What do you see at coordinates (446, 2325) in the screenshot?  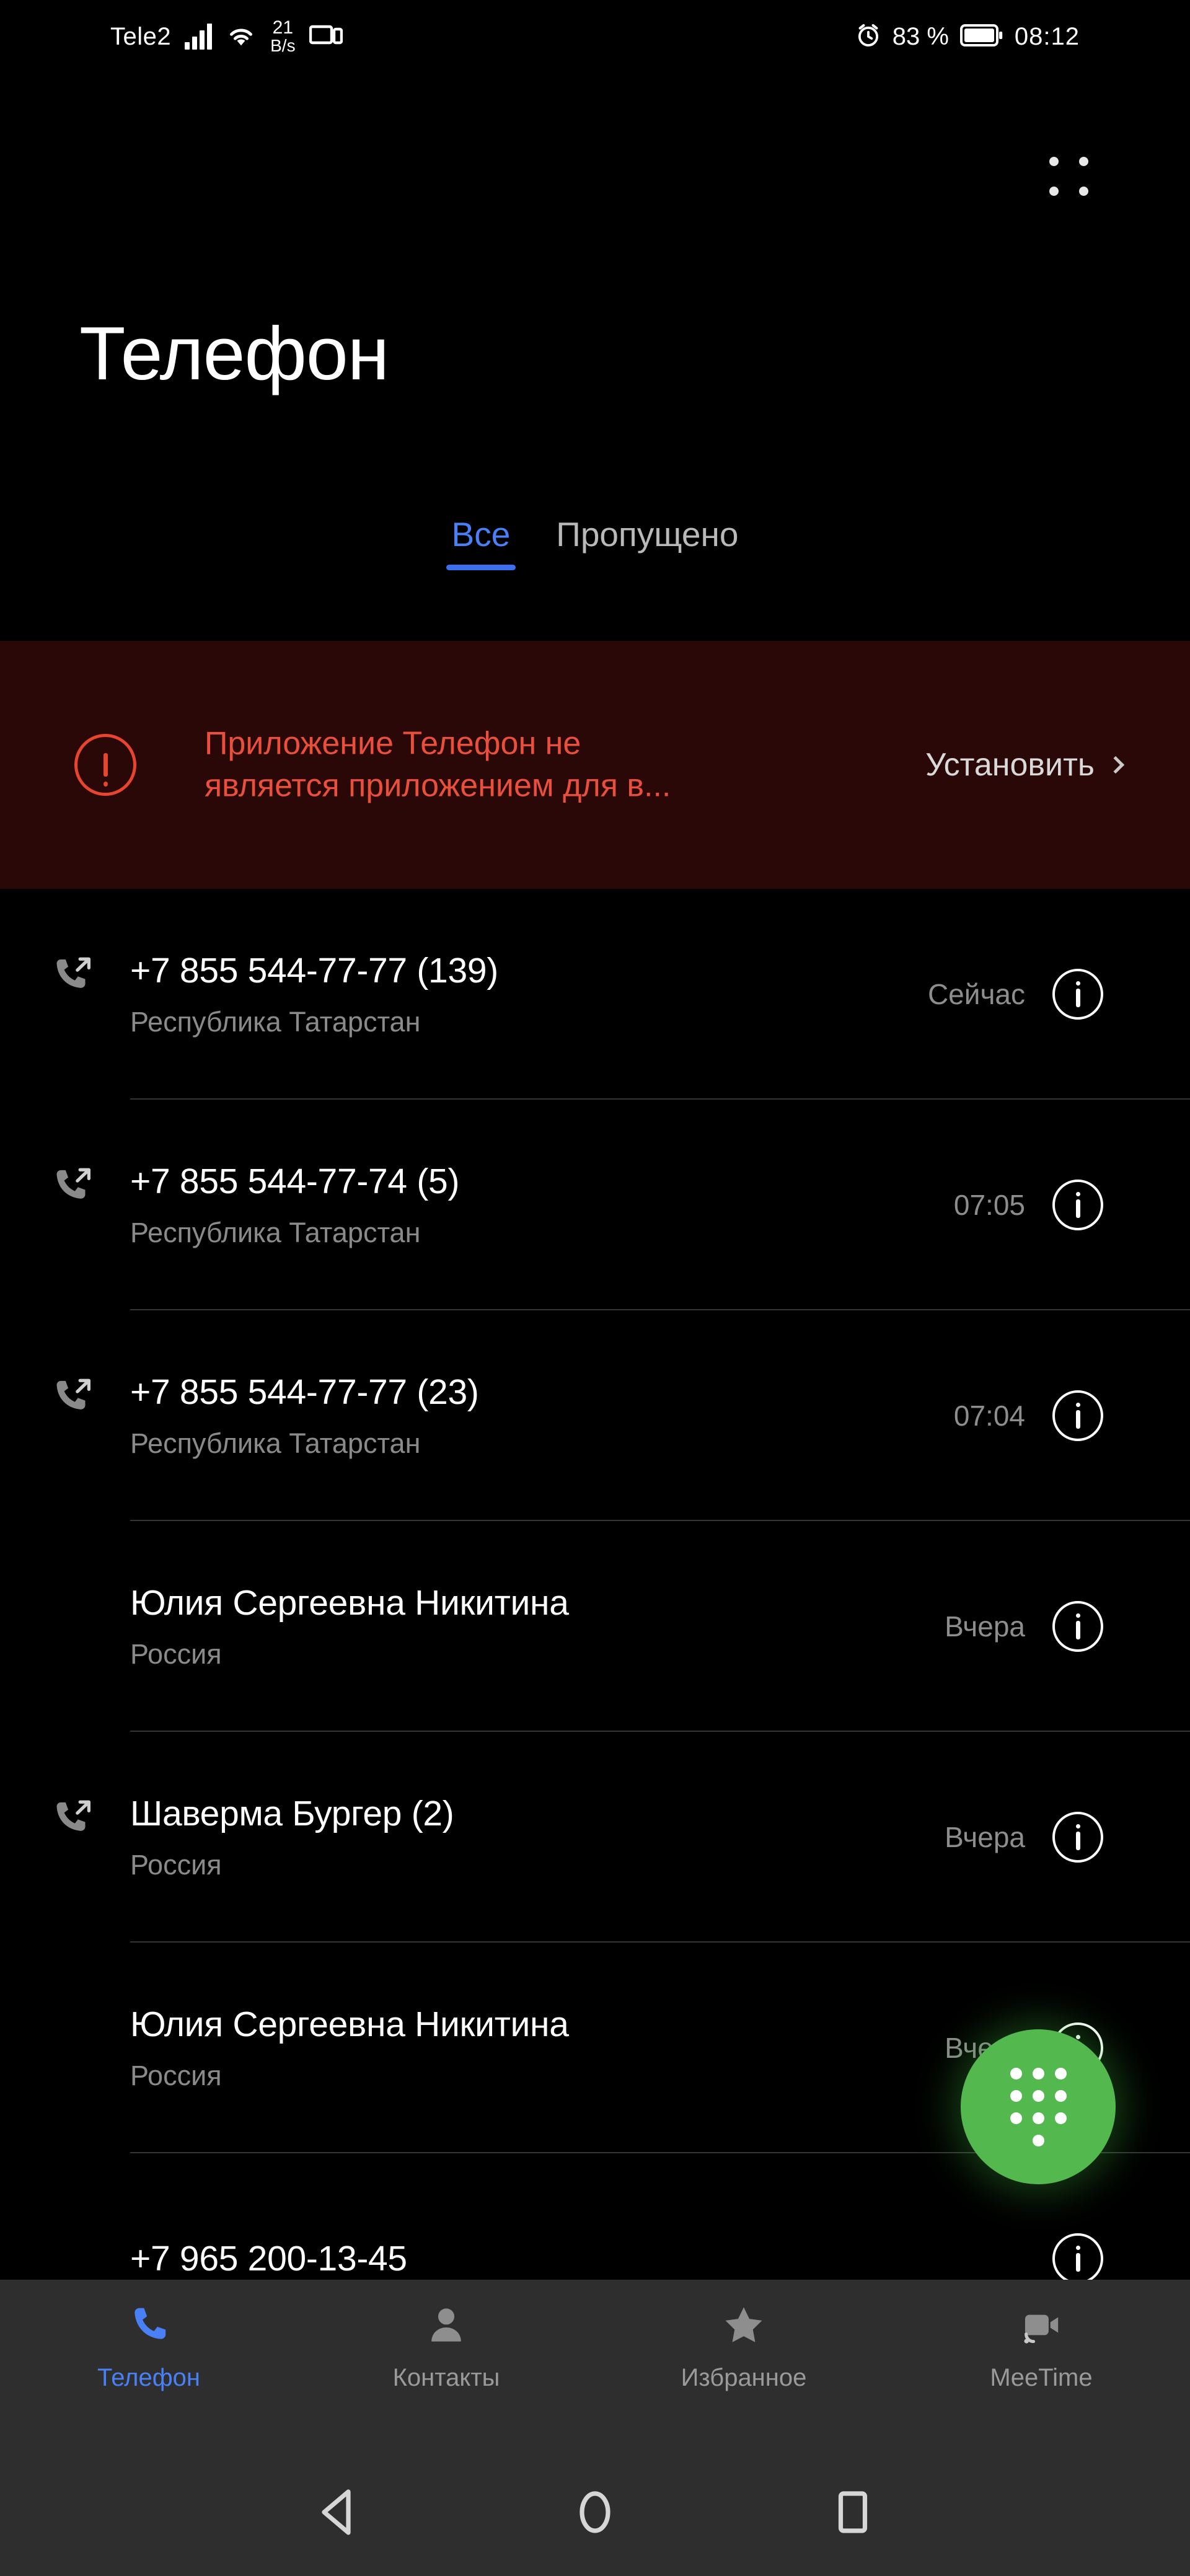 I see `person-icon` at bounding box center [446, 2325].